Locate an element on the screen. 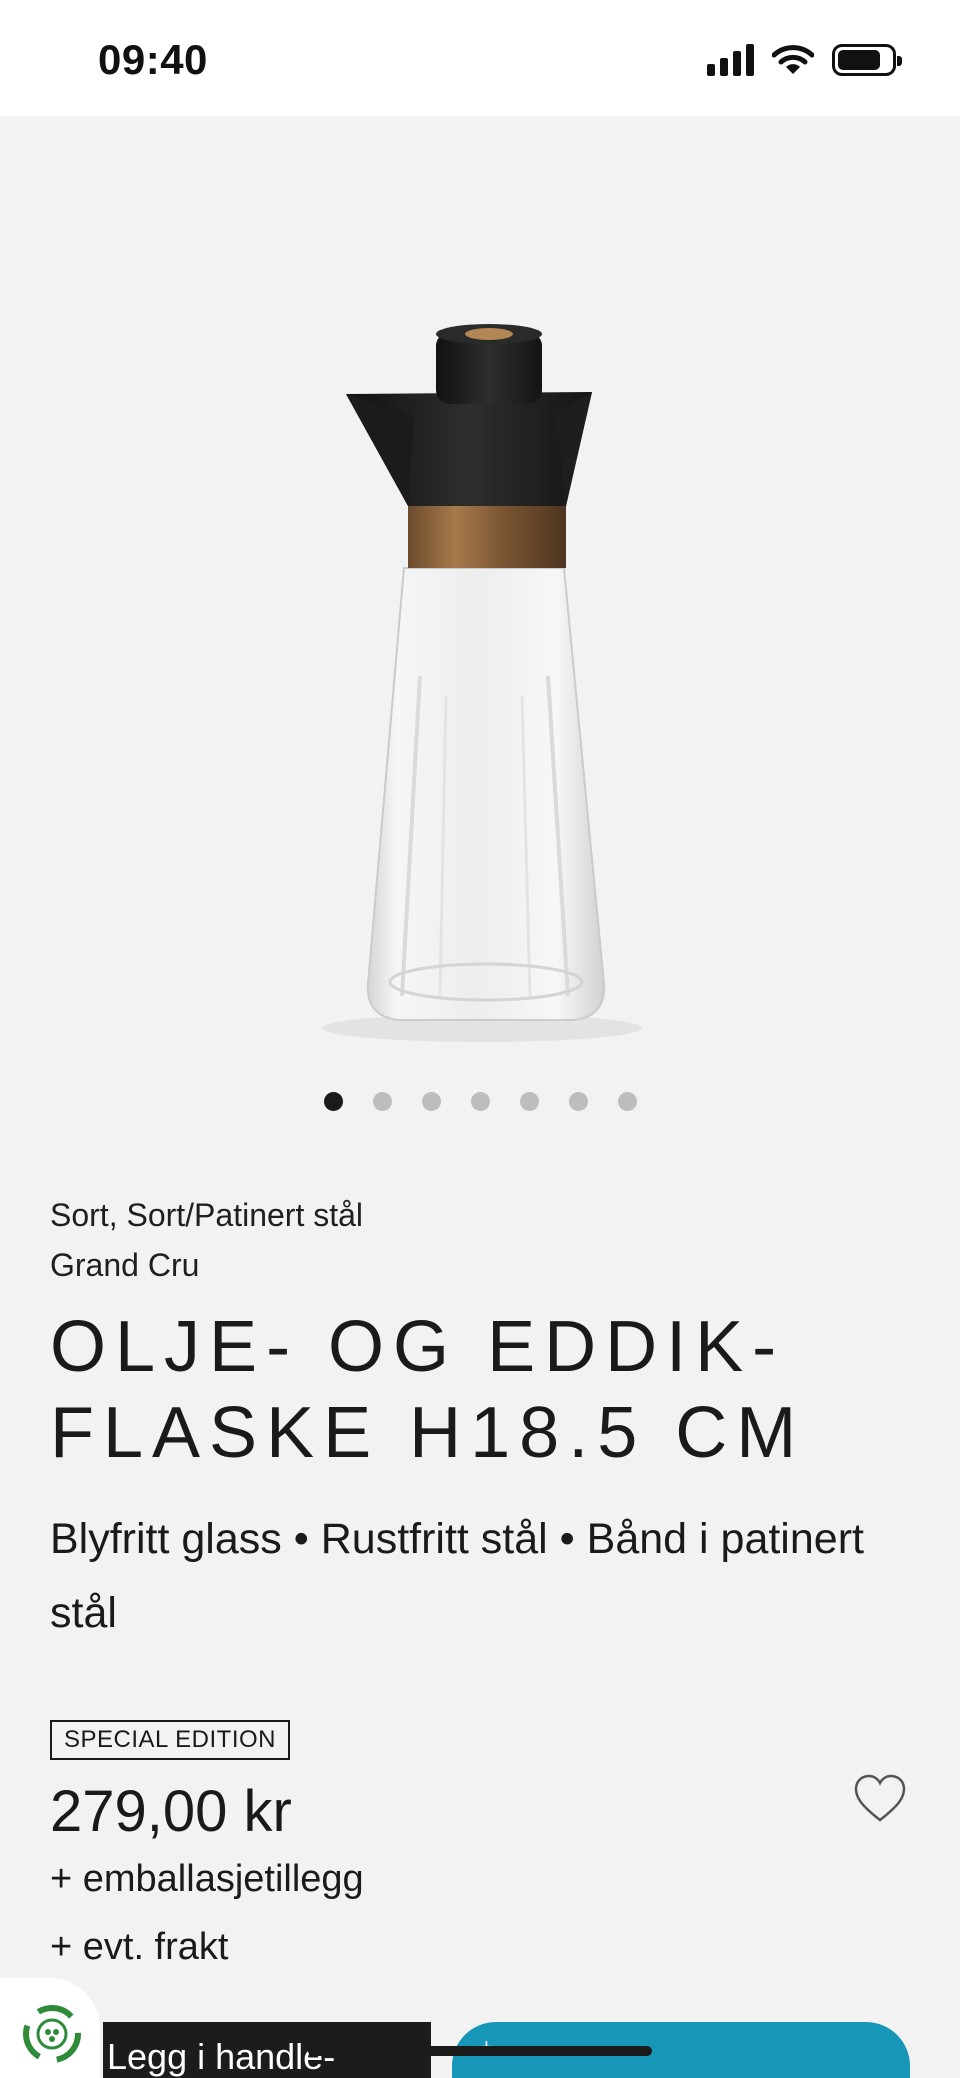  battery-icon is located at coordinates (867, 60).